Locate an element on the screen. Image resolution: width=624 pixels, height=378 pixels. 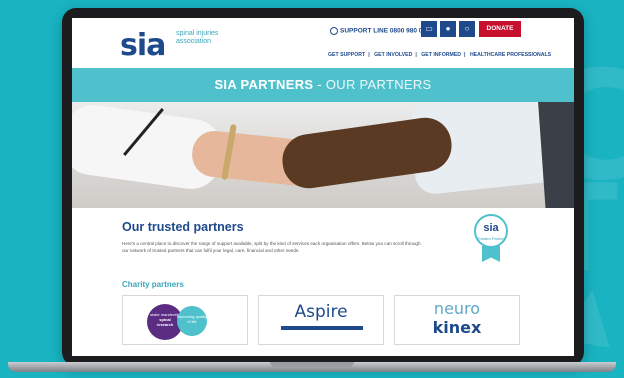
badge-circle: sia Trusted Partner is located at coordinates (491, 231).